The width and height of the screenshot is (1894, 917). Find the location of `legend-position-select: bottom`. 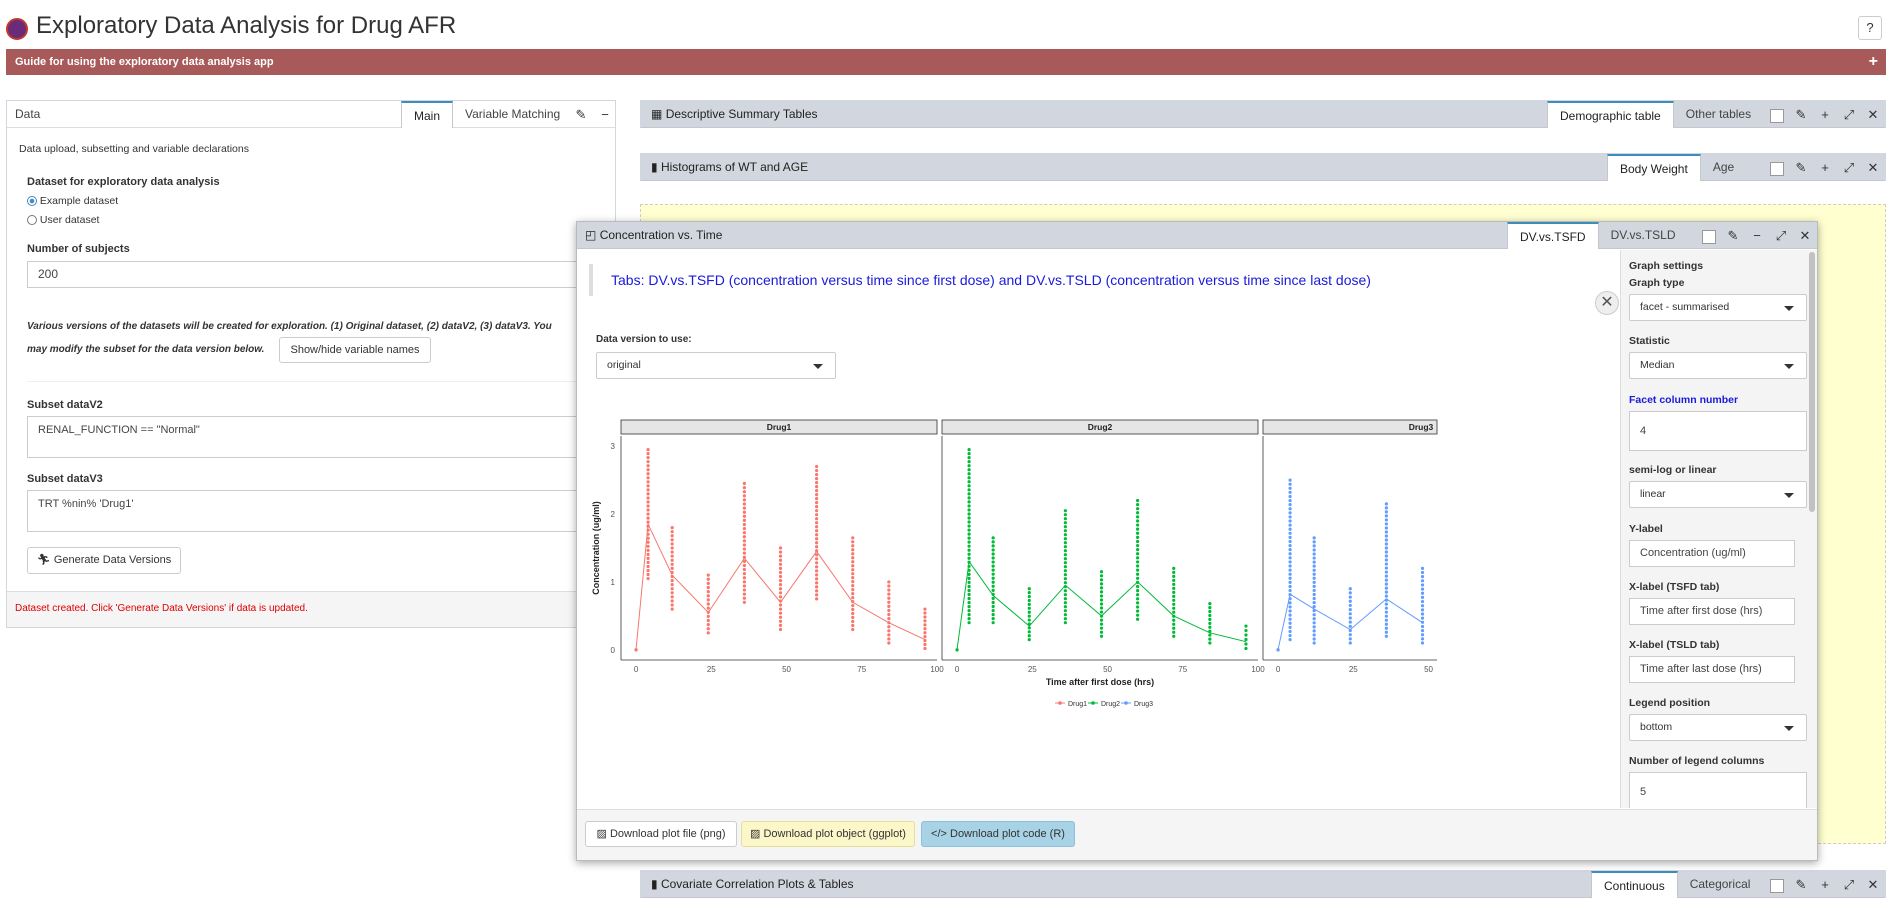

legend-position-select: bottom is located at coordinates (1718, 727).